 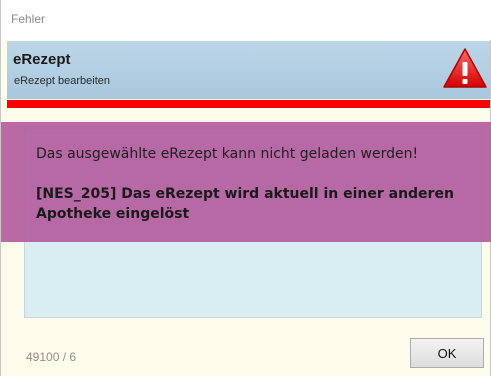 What do you see at coordinates (62, 81) in the screenshot?
I see `header-subtitle: eRezept bearbeiten` at bounding box center [62, 81].